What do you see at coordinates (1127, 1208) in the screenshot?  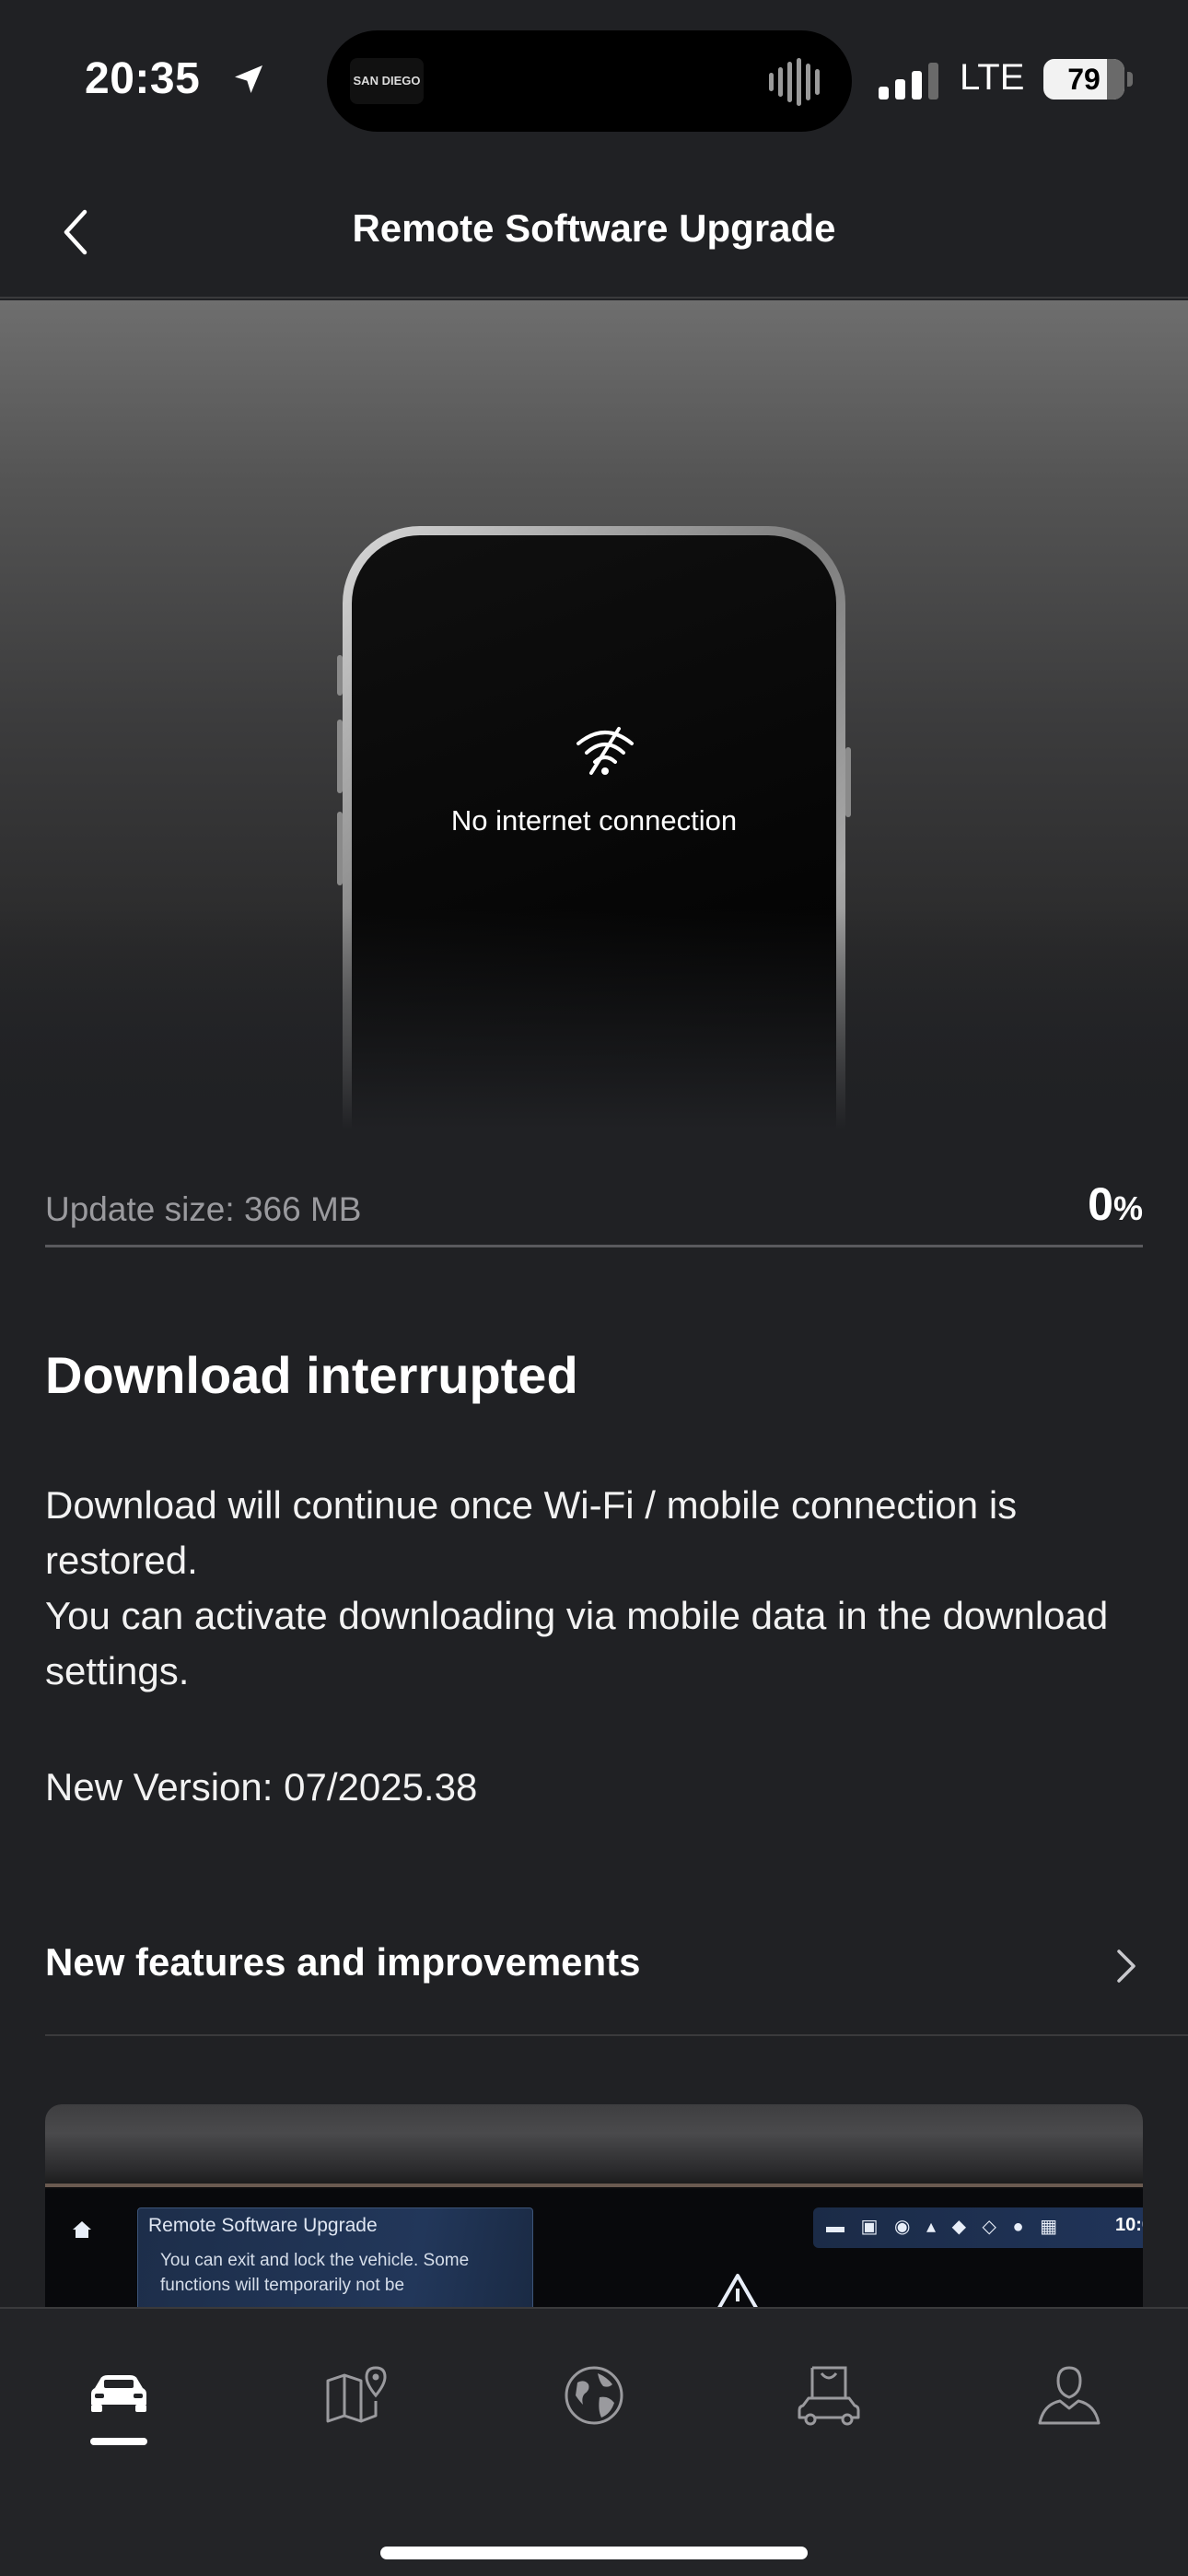 I see `progress-percent-sign: %` at bounding box center [1127, 1208].